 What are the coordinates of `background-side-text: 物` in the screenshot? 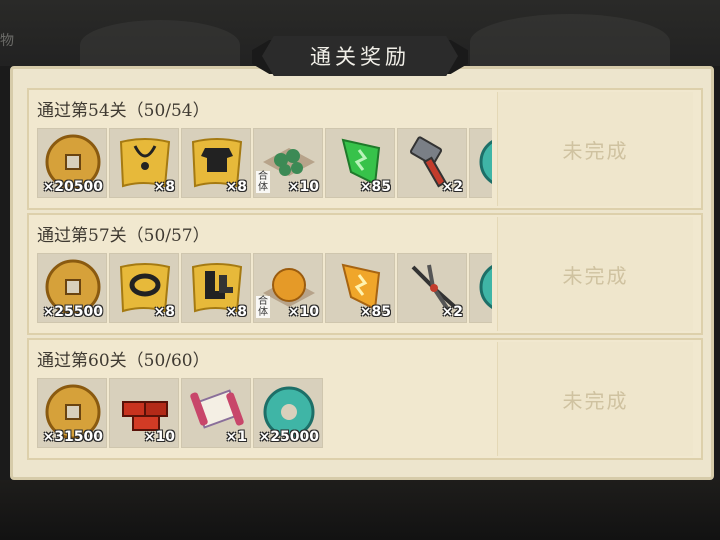 It's located at (7, 41).